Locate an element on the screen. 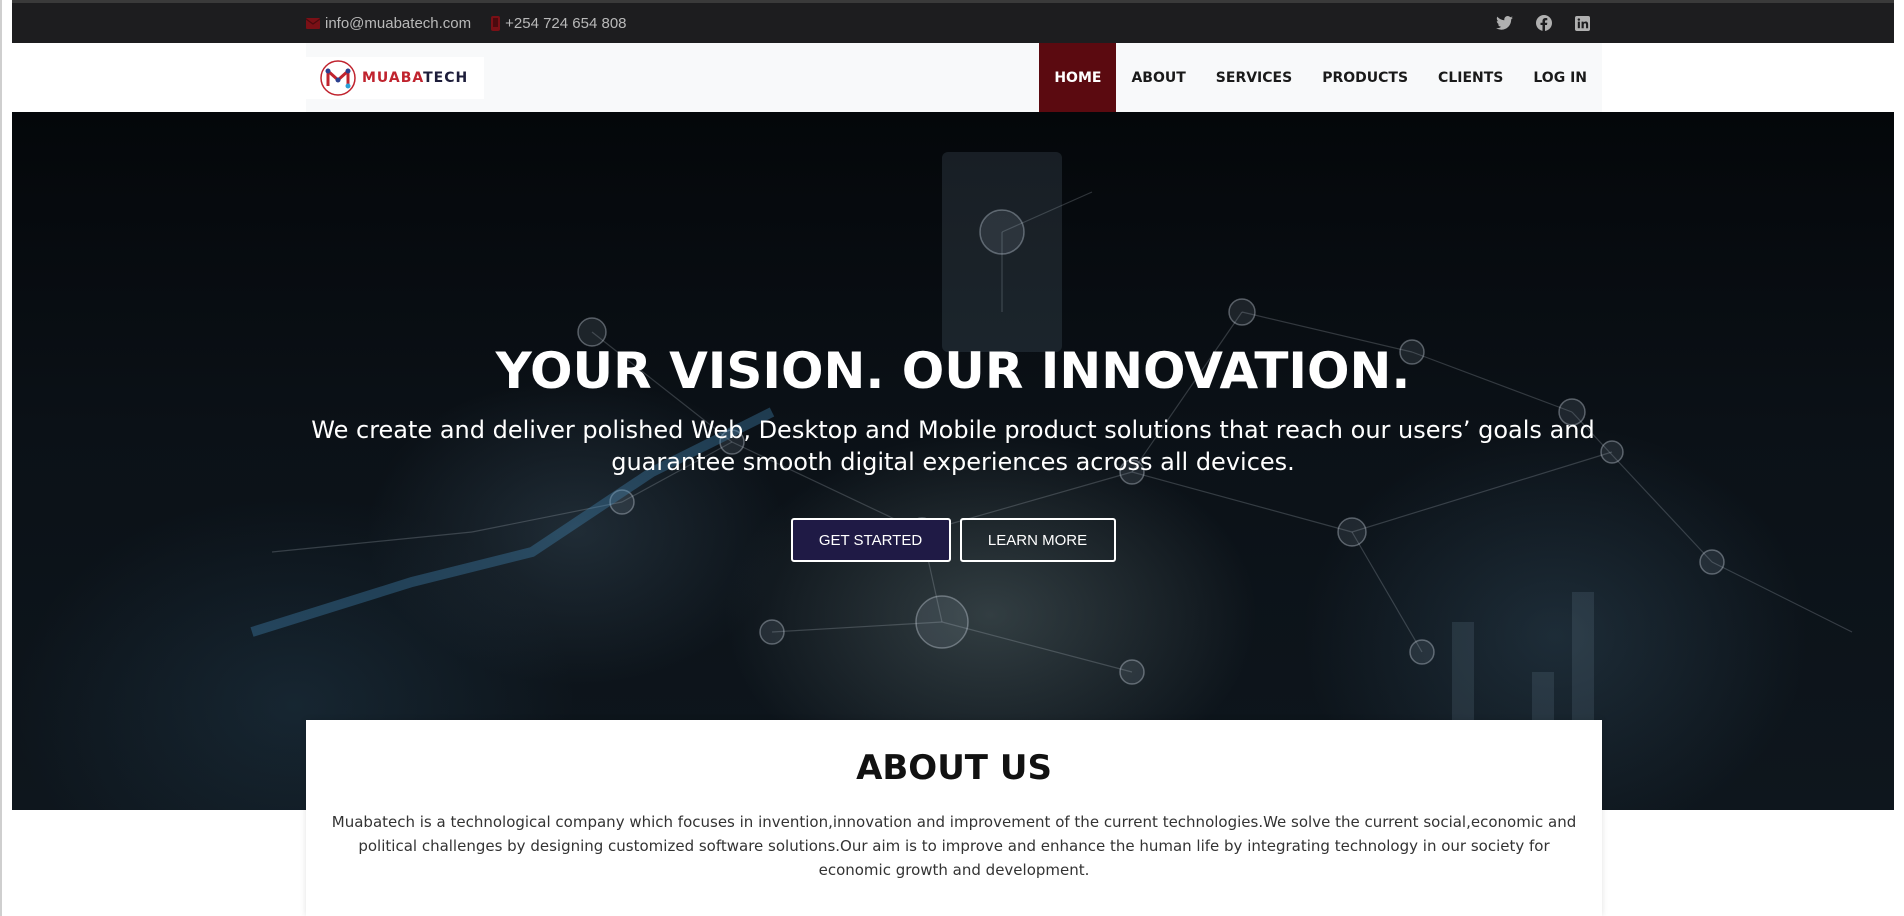 The width and height of the screenshot is (1904, 916). envelope-icon is located at coordinates (313, 23).